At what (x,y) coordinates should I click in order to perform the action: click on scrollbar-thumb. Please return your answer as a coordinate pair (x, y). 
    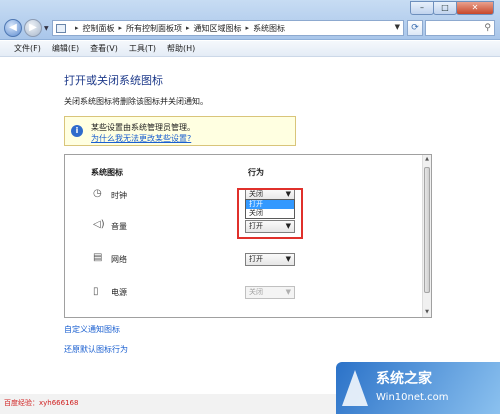
    Looking at the image, I should click on (427, 230).